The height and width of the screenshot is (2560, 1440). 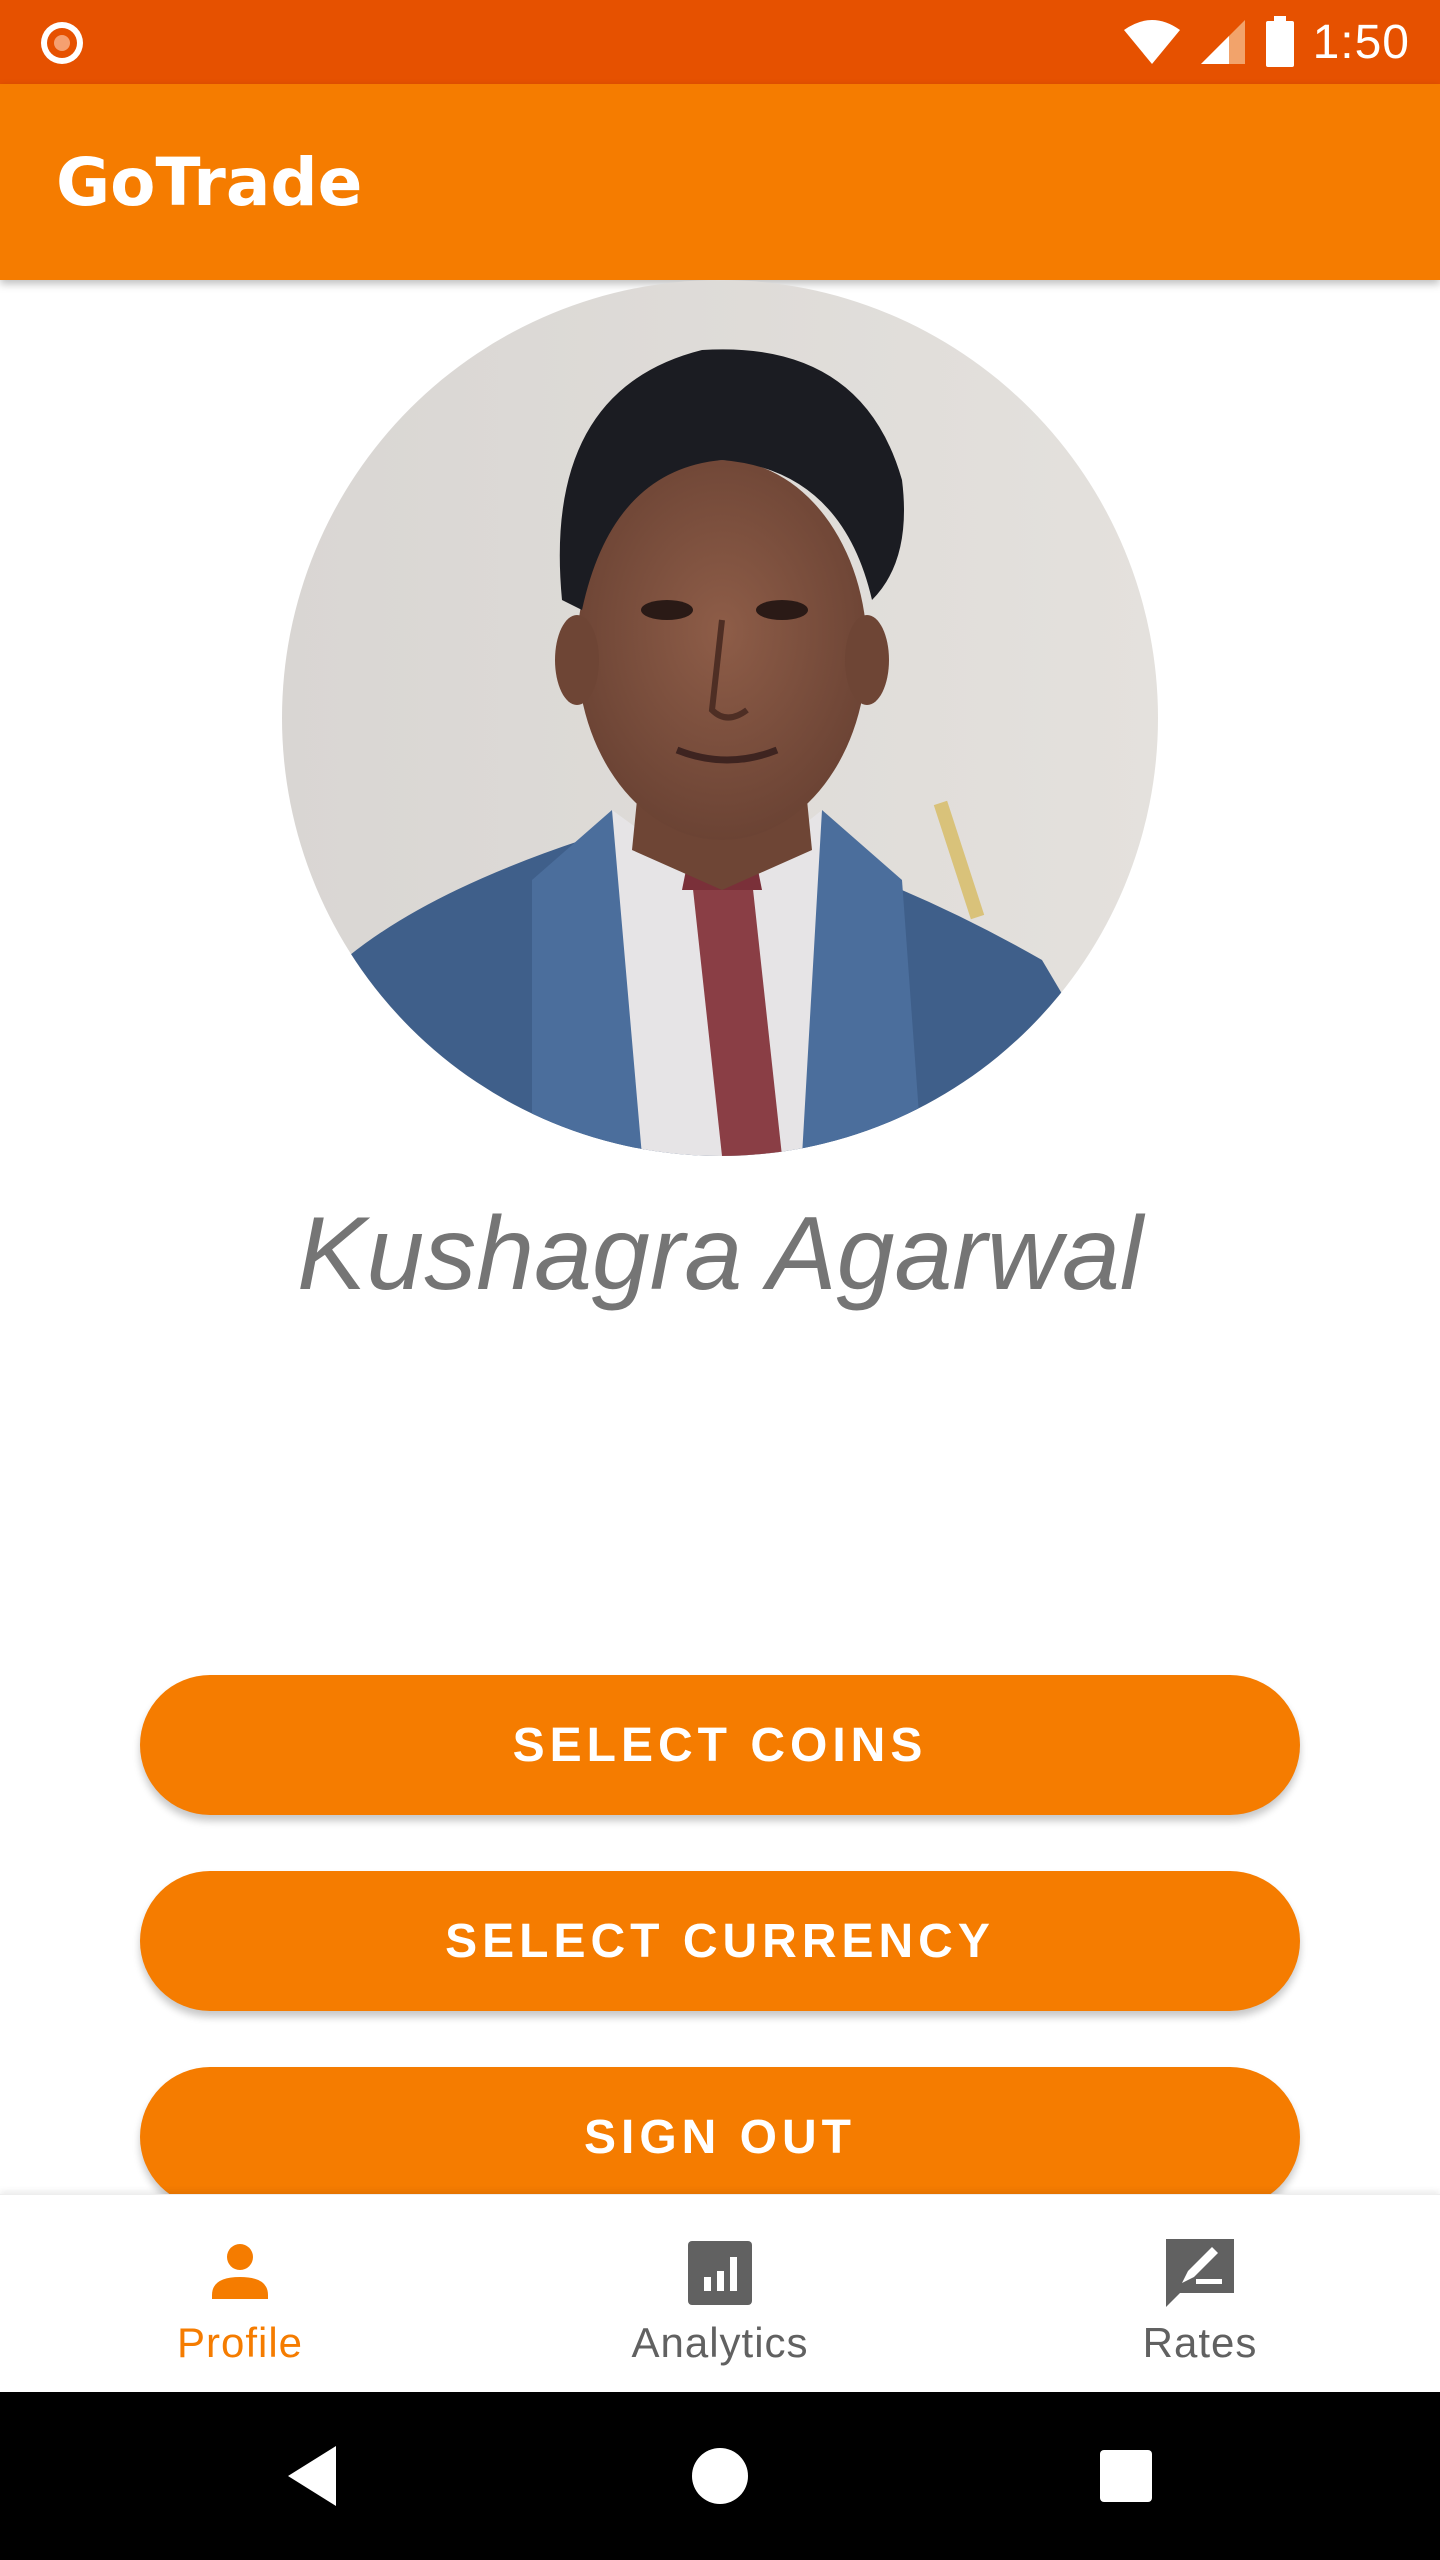 I want to click on signal-icon, so click(x=1222, y=42).